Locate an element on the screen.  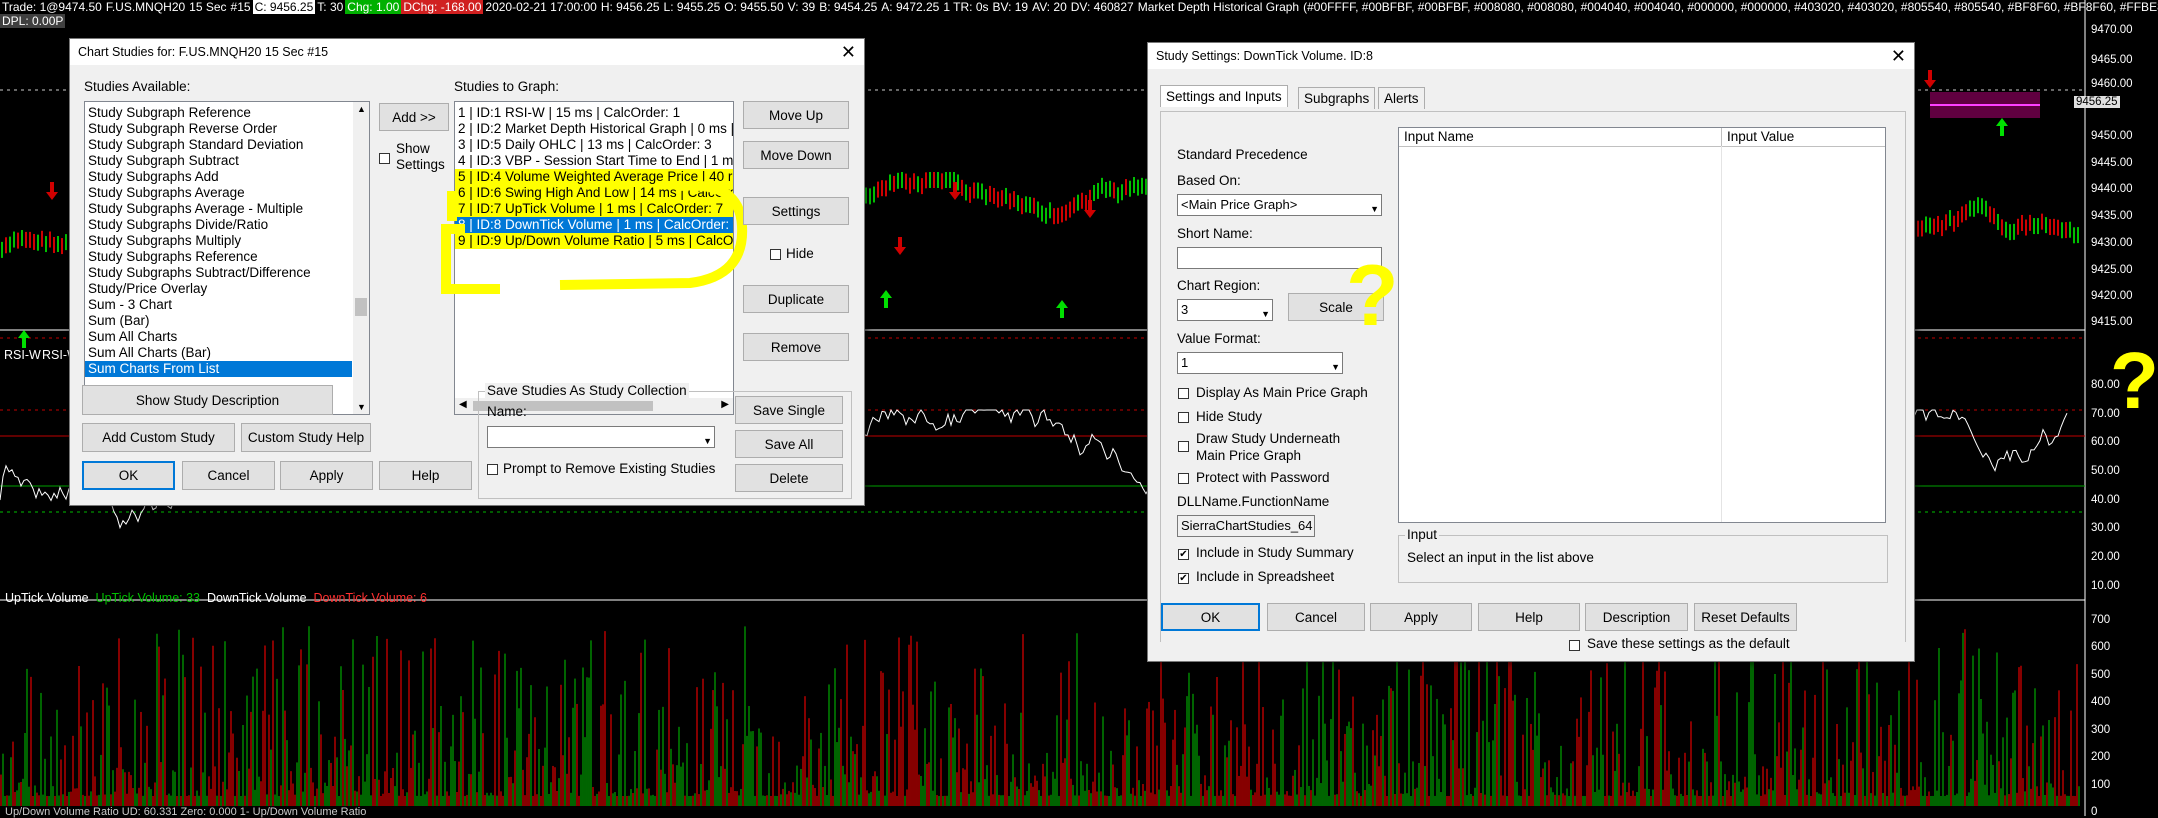
list-item: Sum (Bar) is located at coordinates (218, 321).